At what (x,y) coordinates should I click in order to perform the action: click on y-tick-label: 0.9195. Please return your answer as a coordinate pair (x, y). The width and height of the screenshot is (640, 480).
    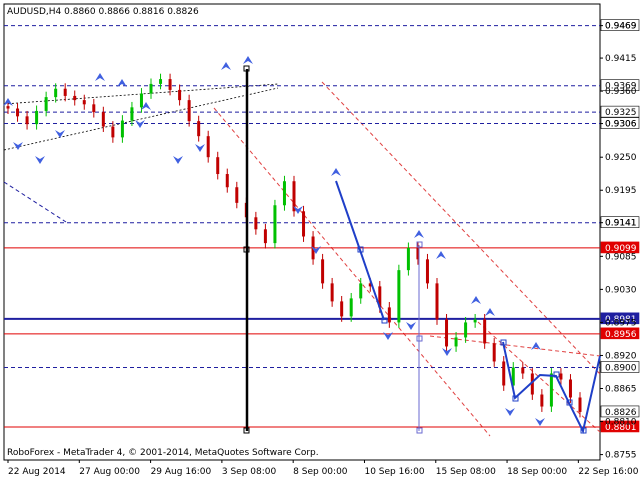
    Looking at the image, I should click on (621, 191).